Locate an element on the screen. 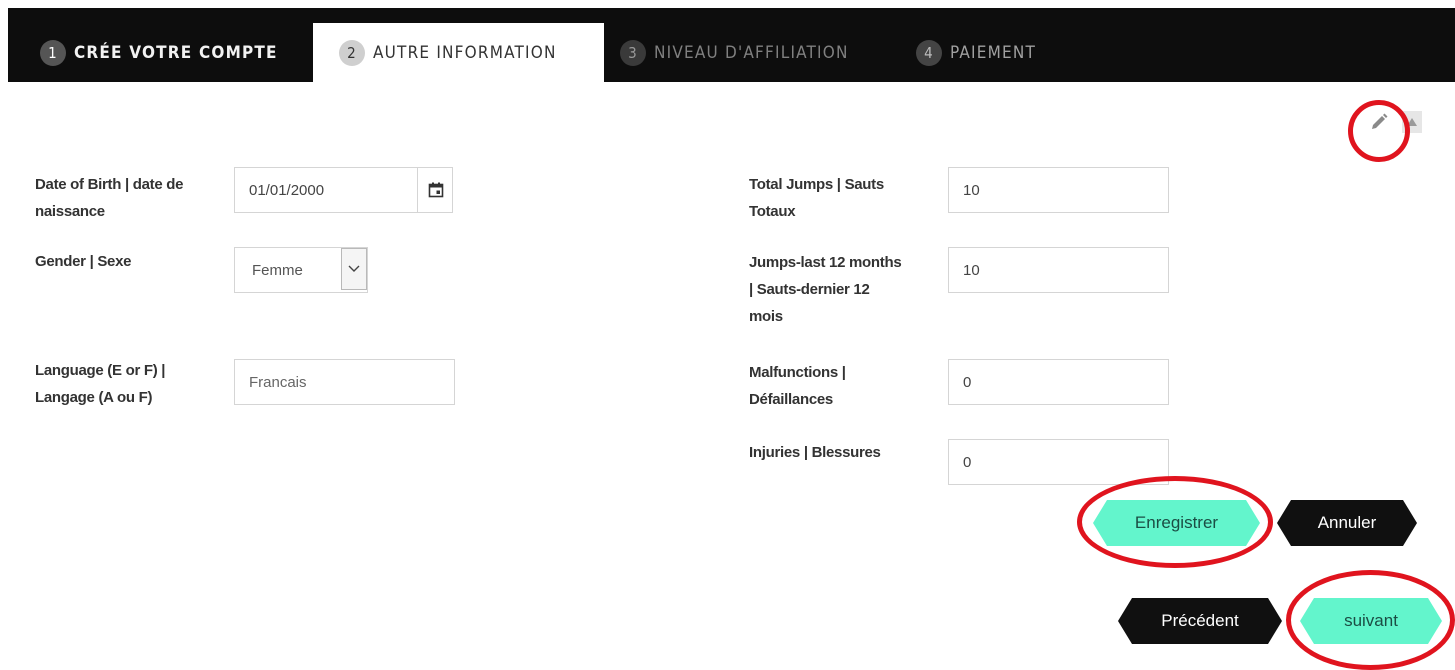 The height and width of the screenshot is (670, 1455). injuries-field: 0 is located at coordinates (1058, 462).